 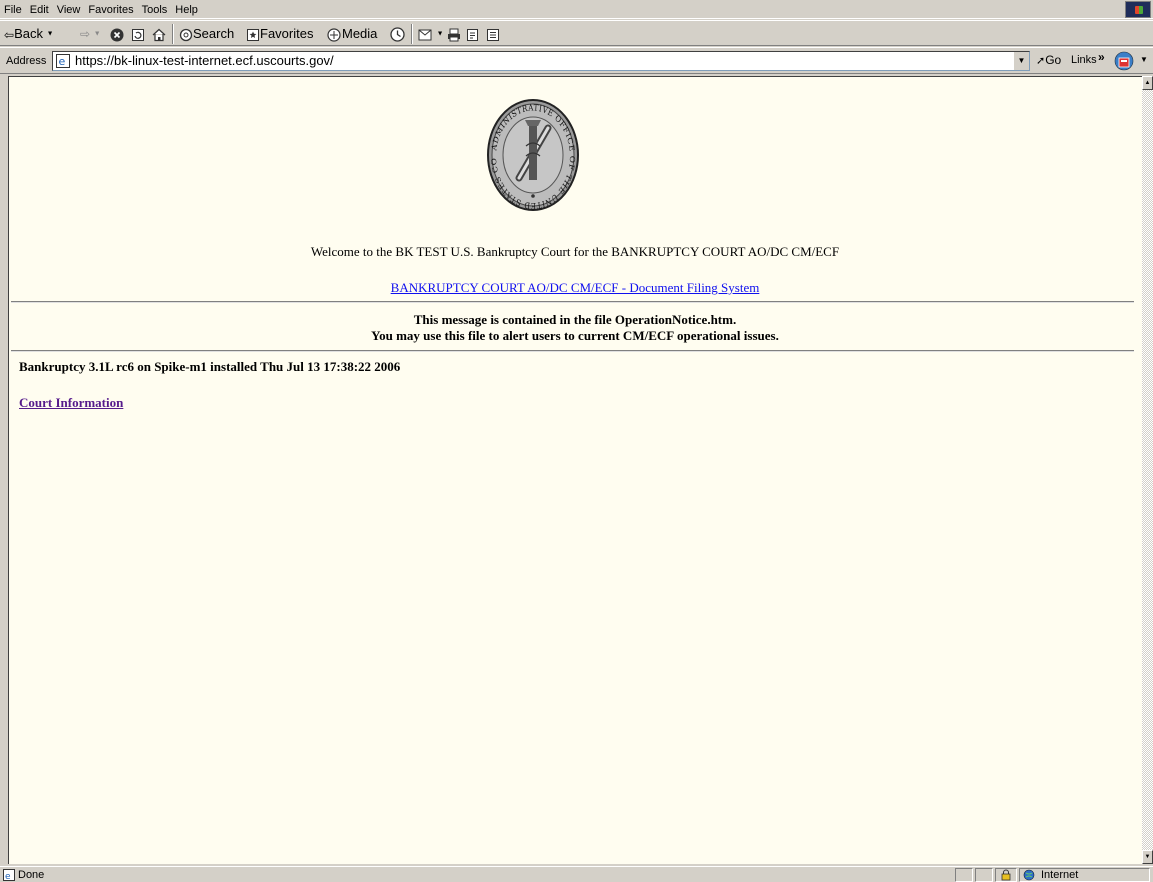 I want to click on media-label: Media, so click(x=360, y=33).